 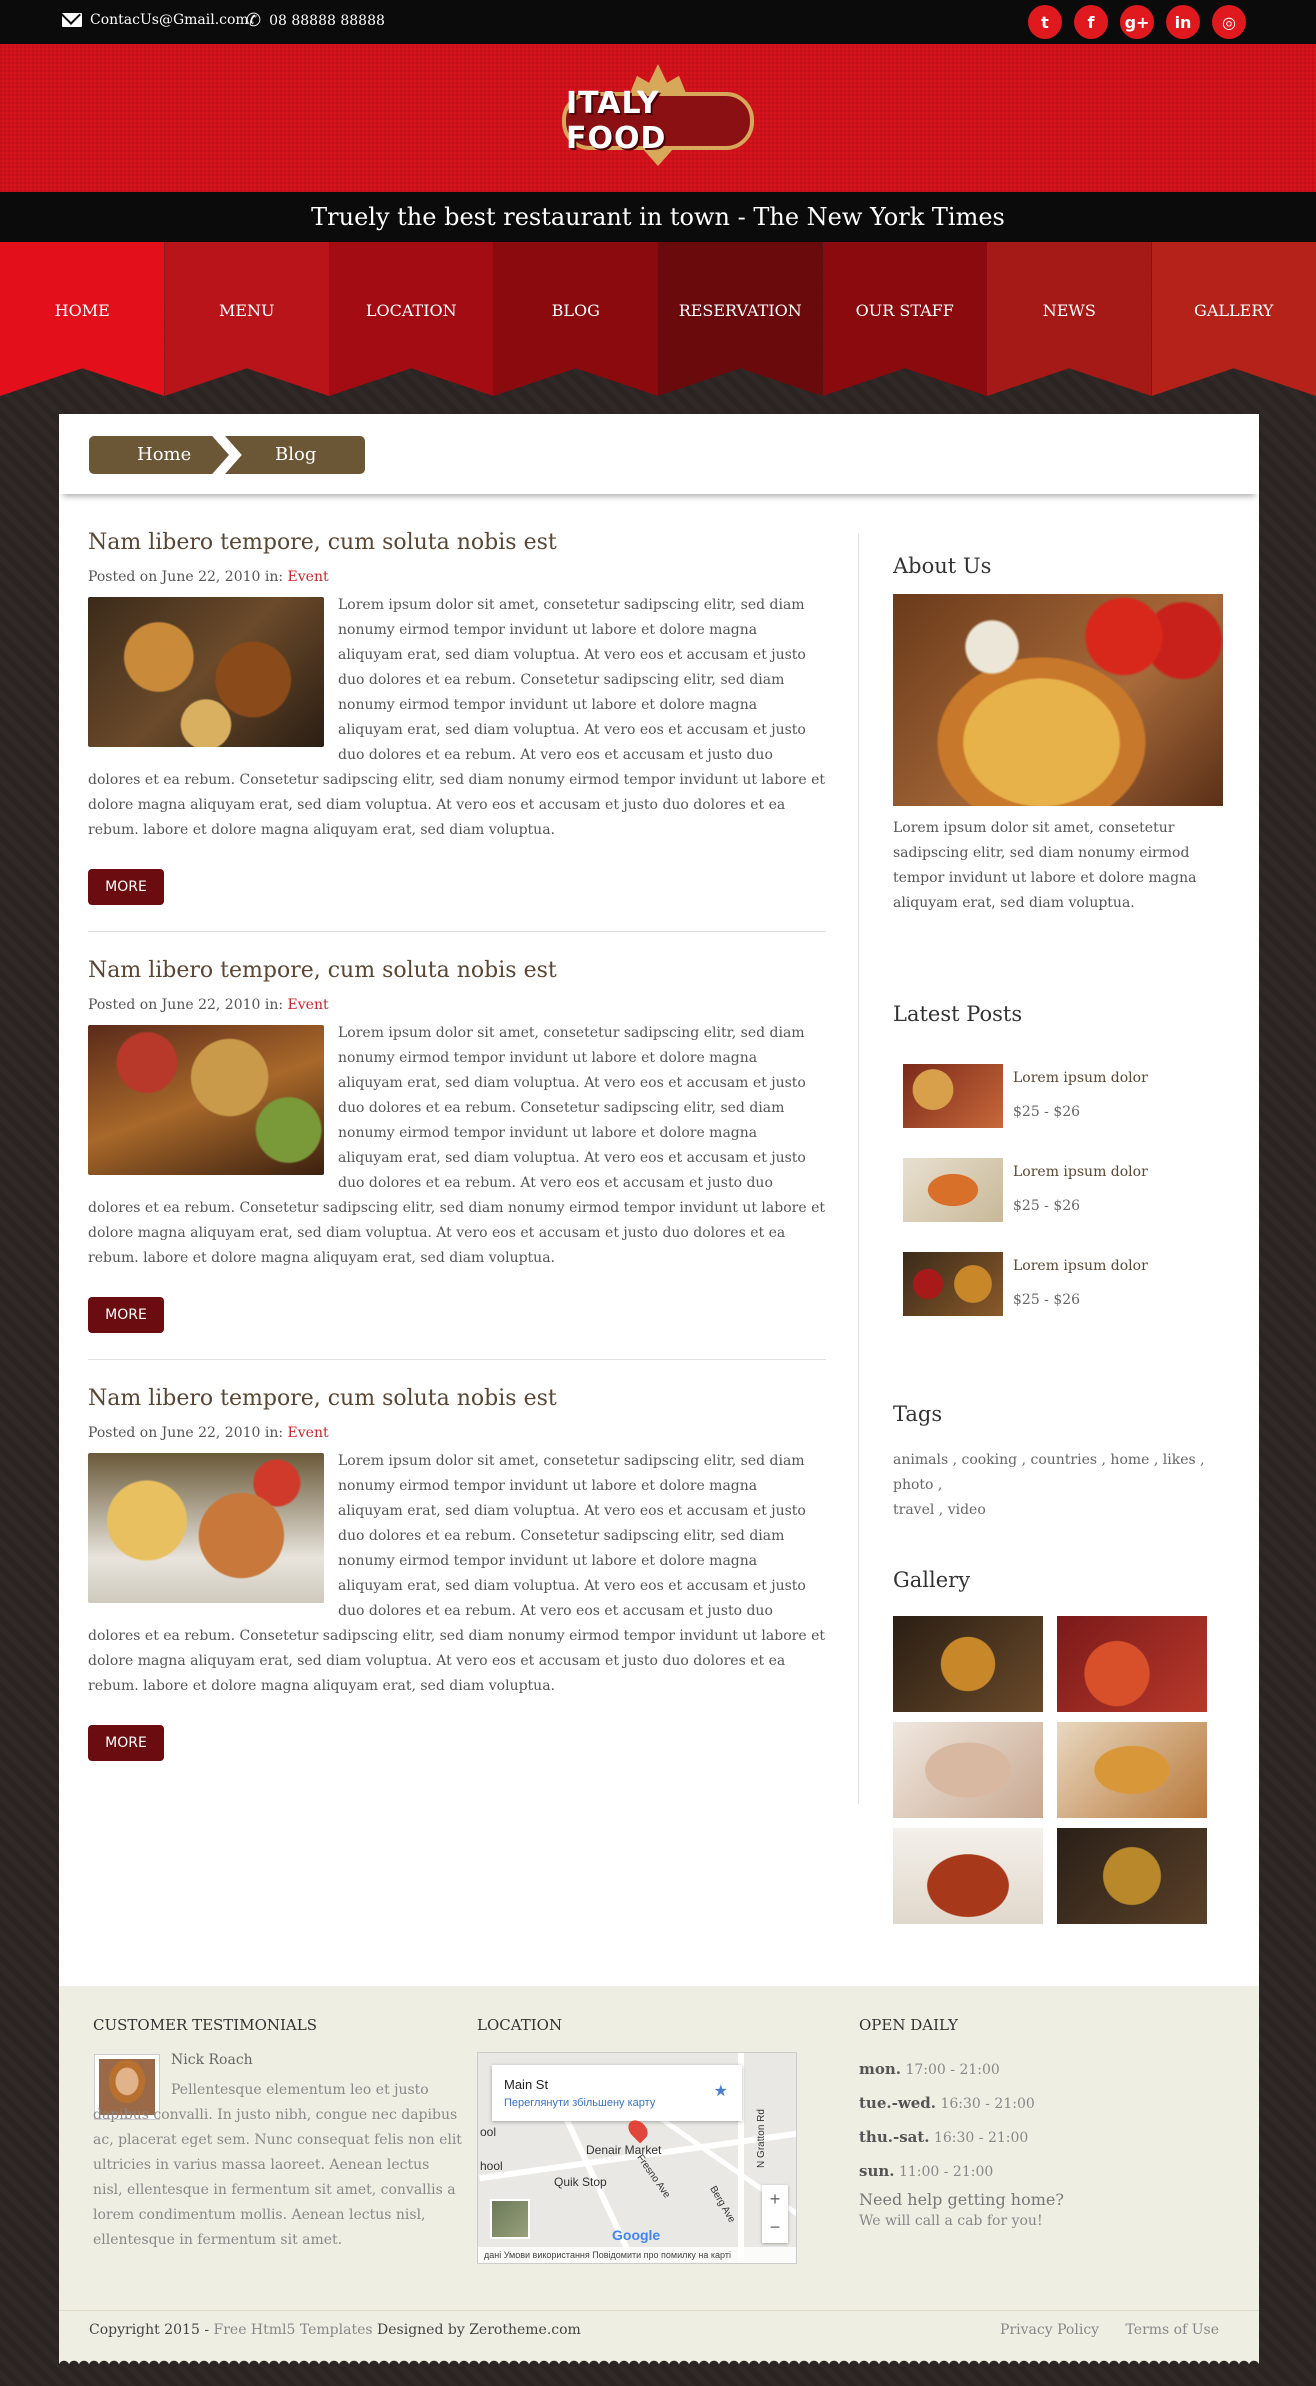 I want to click on tag-link: countries, so click(x=1063, y=1460).